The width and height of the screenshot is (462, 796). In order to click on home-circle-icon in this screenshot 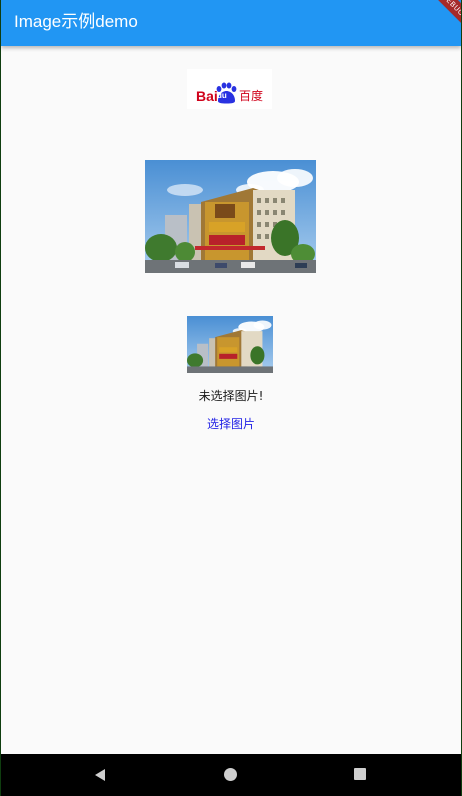, I will do `click(230, 774)`.